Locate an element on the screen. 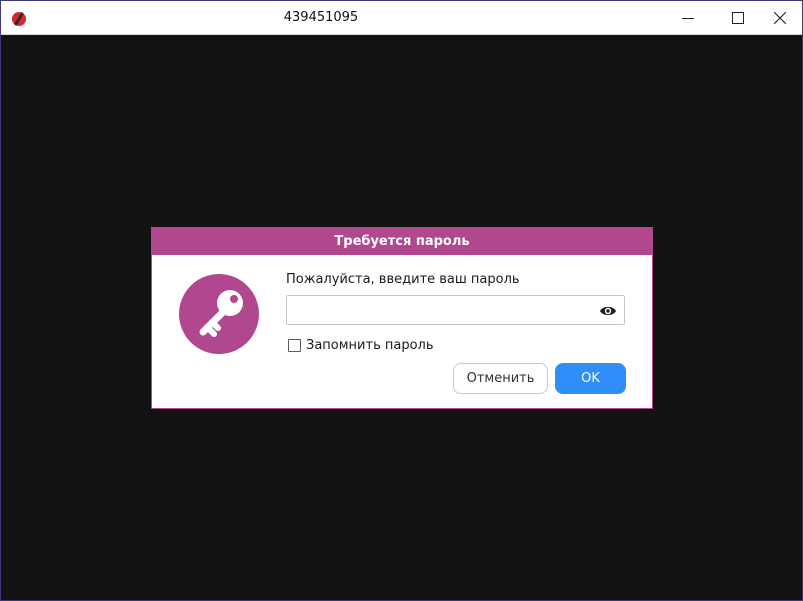 The image size is (803, 601). password-prompt: Пожалуйста, введите ваш пароль is located at coordinates (403, 279).